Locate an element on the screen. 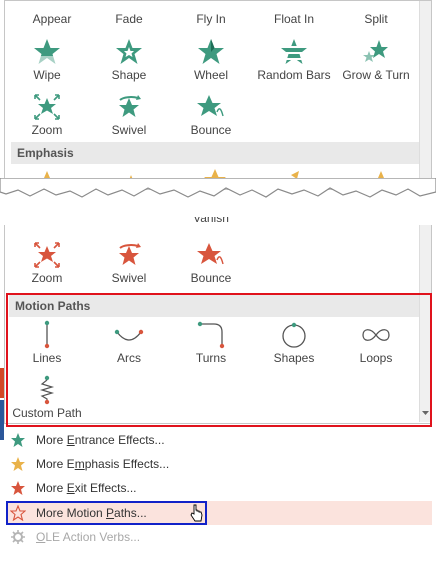 The width and height of the screenshot is (436, 561). random-bars-star-icon is located at coordinates (294, 51).